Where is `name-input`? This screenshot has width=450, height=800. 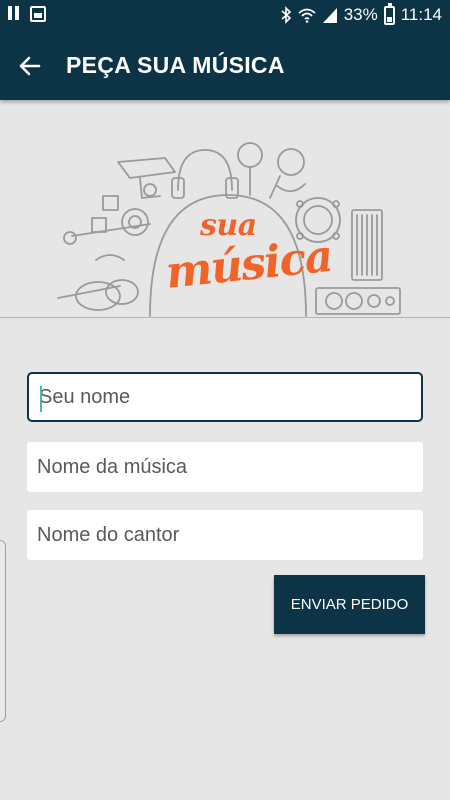 name-input is located at coordinates (225, 397).